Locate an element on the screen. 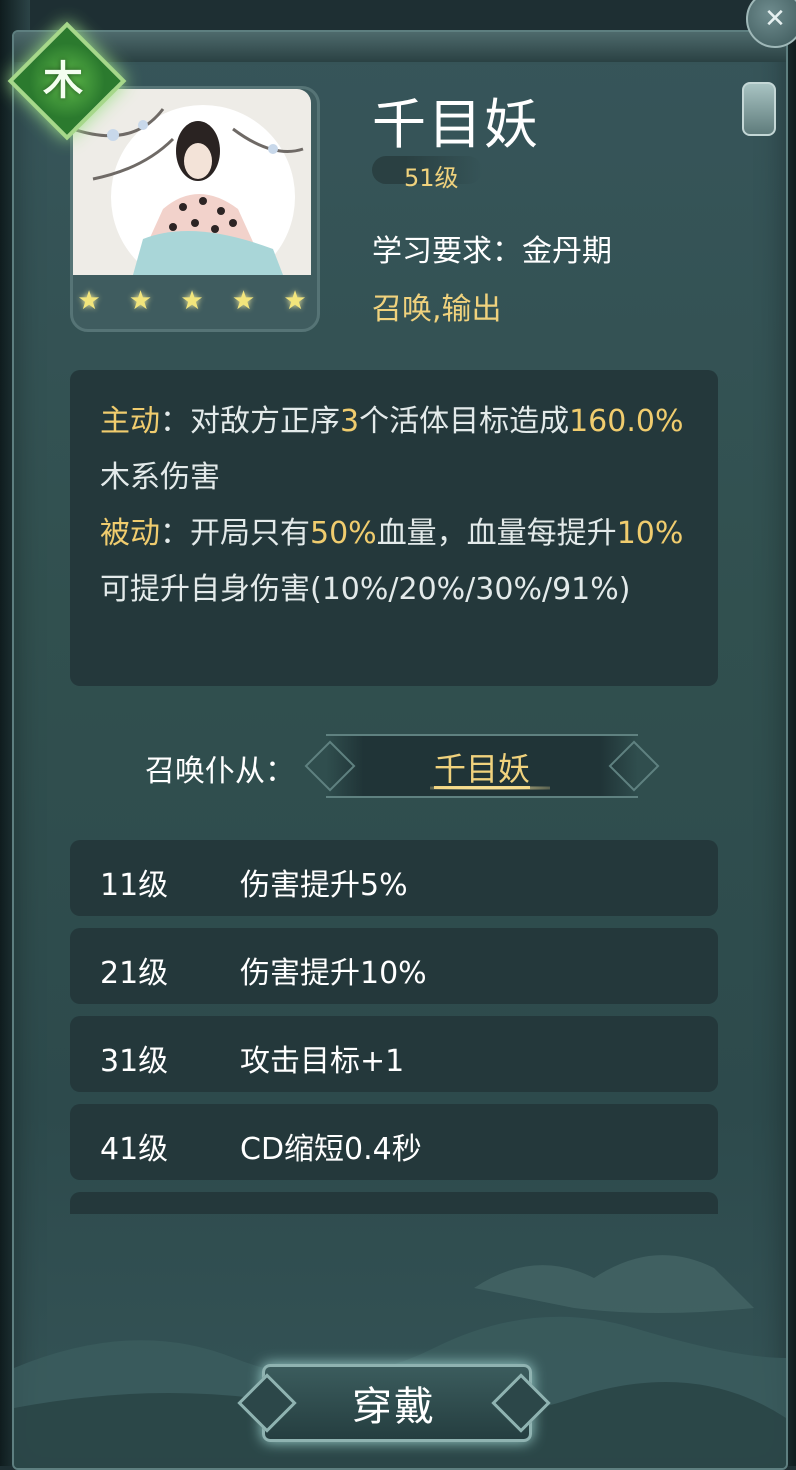 The height and width of the screenshot is (1470, 796). star-rating: ★ ★ ★ ★ ★ is located at coordinates (192, 301).